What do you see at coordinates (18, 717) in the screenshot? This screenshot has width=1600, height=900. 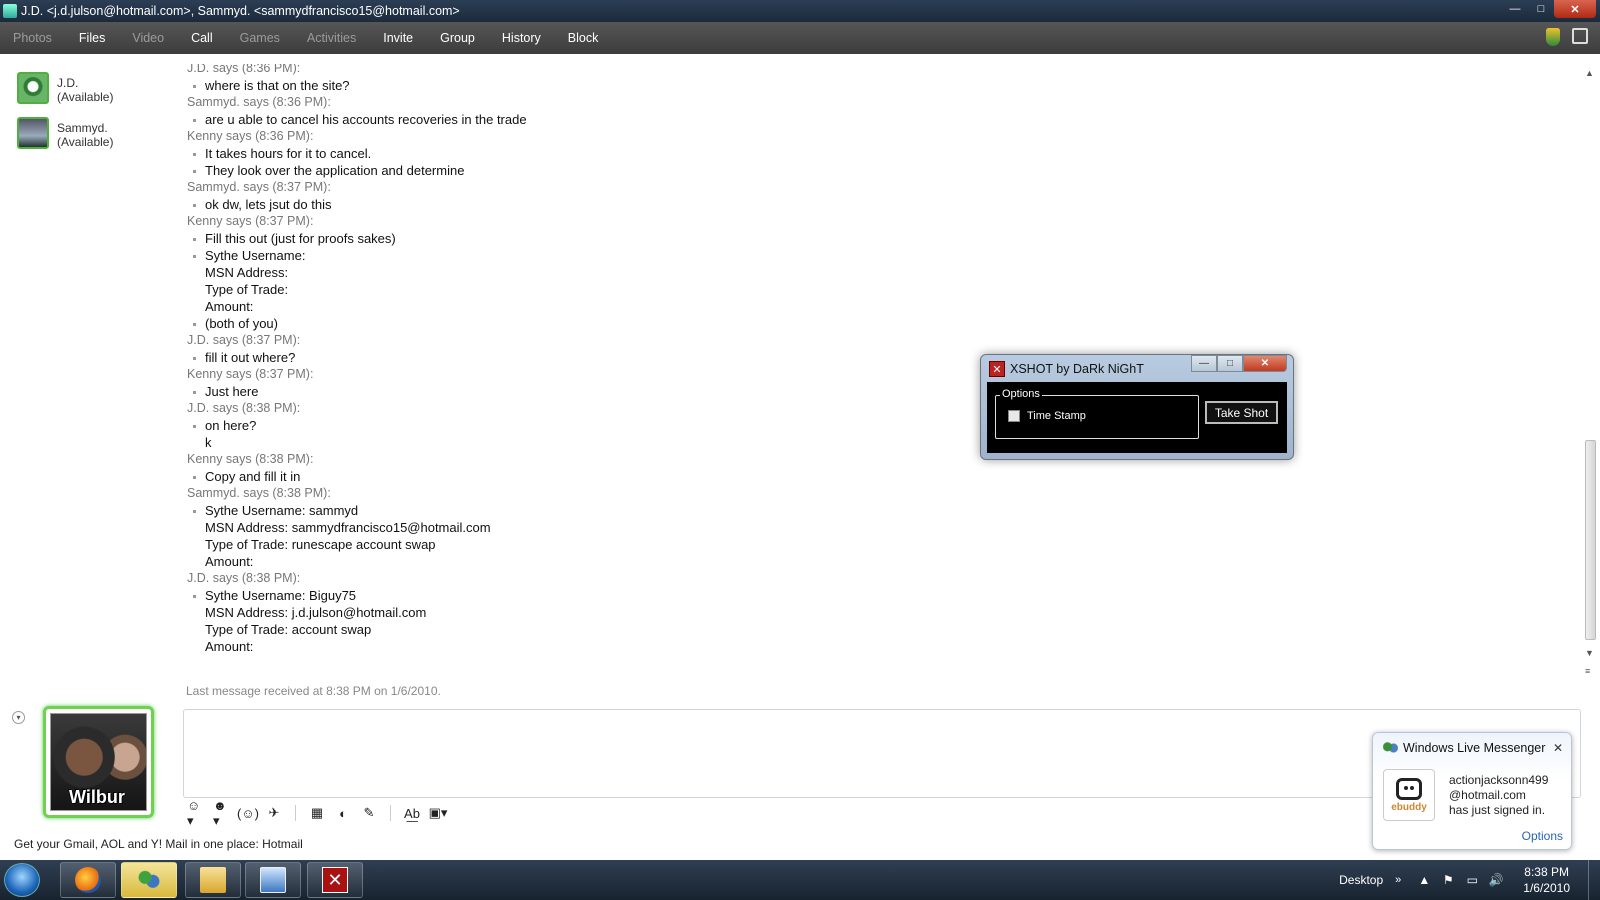 I see `collapse-icon: ▾` at bounding box center [18, 717].